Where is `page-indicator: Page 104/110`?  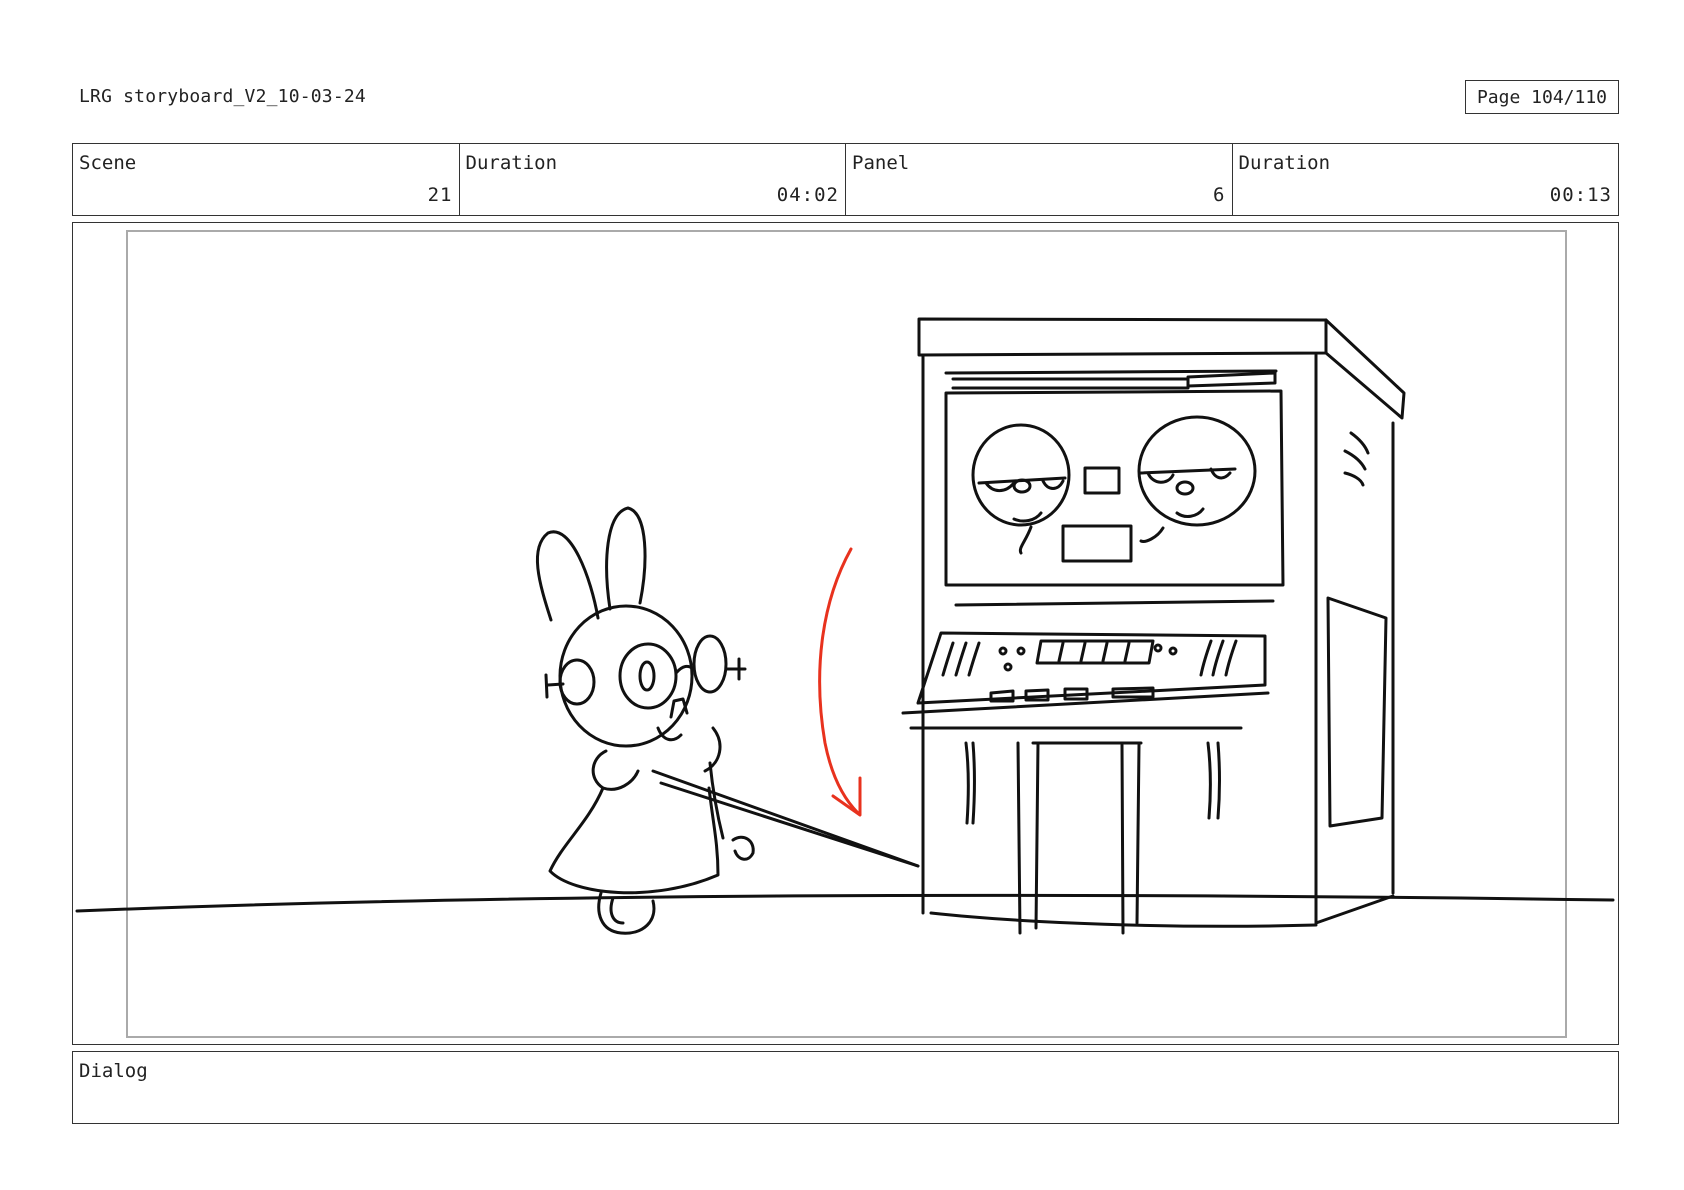 page-indicator: Page 104/110 is located at coordinates (1542, 97).